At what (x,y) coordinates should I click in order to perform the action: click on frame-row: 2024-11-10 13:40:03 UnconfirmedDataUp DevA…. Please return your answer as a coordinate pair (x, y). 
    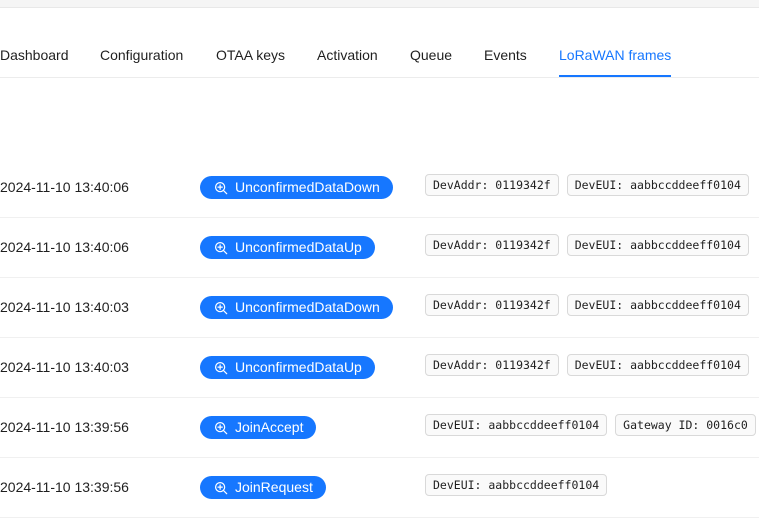
    Looking at the image, I should click on (379, 368).